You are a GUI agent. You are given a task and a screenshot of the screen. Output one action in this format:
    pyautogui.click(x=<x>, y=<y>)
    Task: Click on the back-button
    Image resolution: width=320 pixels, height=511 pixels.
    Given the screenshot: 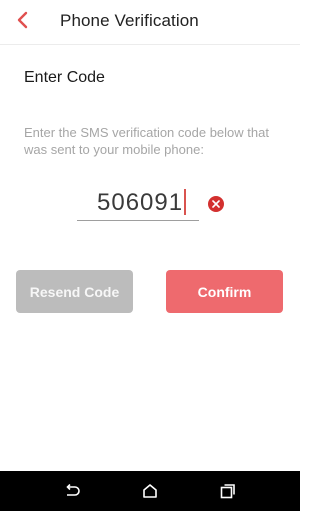 What is the action you would take?
    pyautogui.click(x=23, y=20)
    